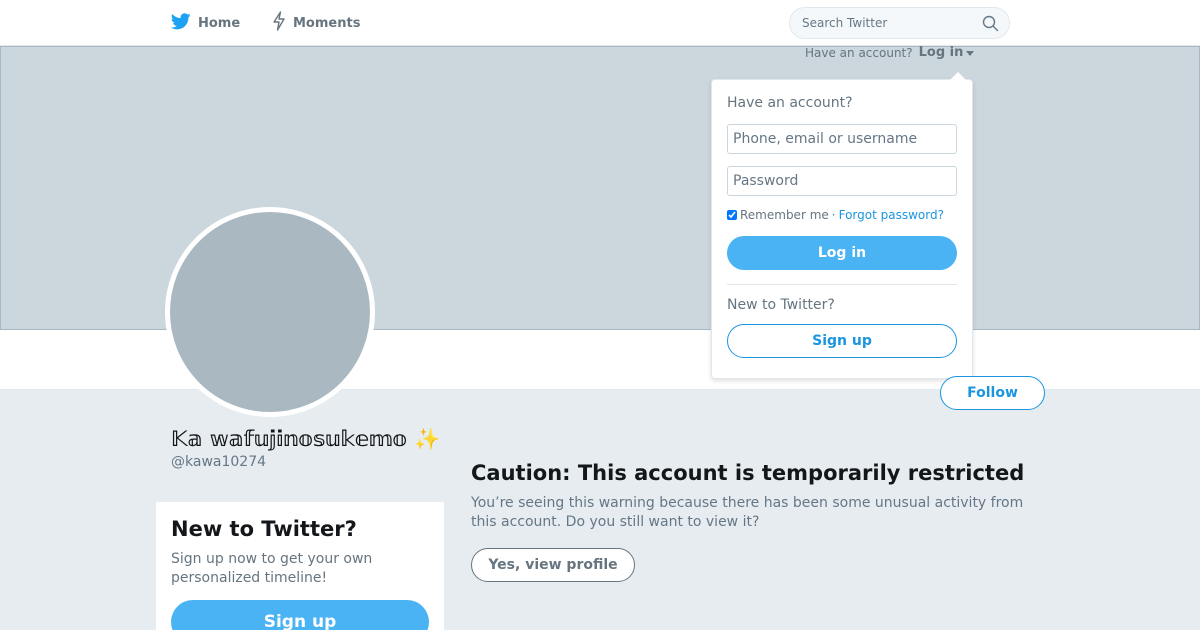 The image size is (1200, 630). What do you see at coordinates (990, 25) in the screenshot?
I see `search-icon` at bounding box center [990, 25].